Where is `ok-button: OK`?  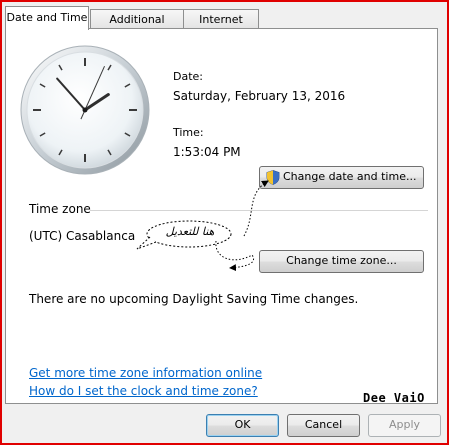 ok-button: OK is located at coordinates (242, 425).